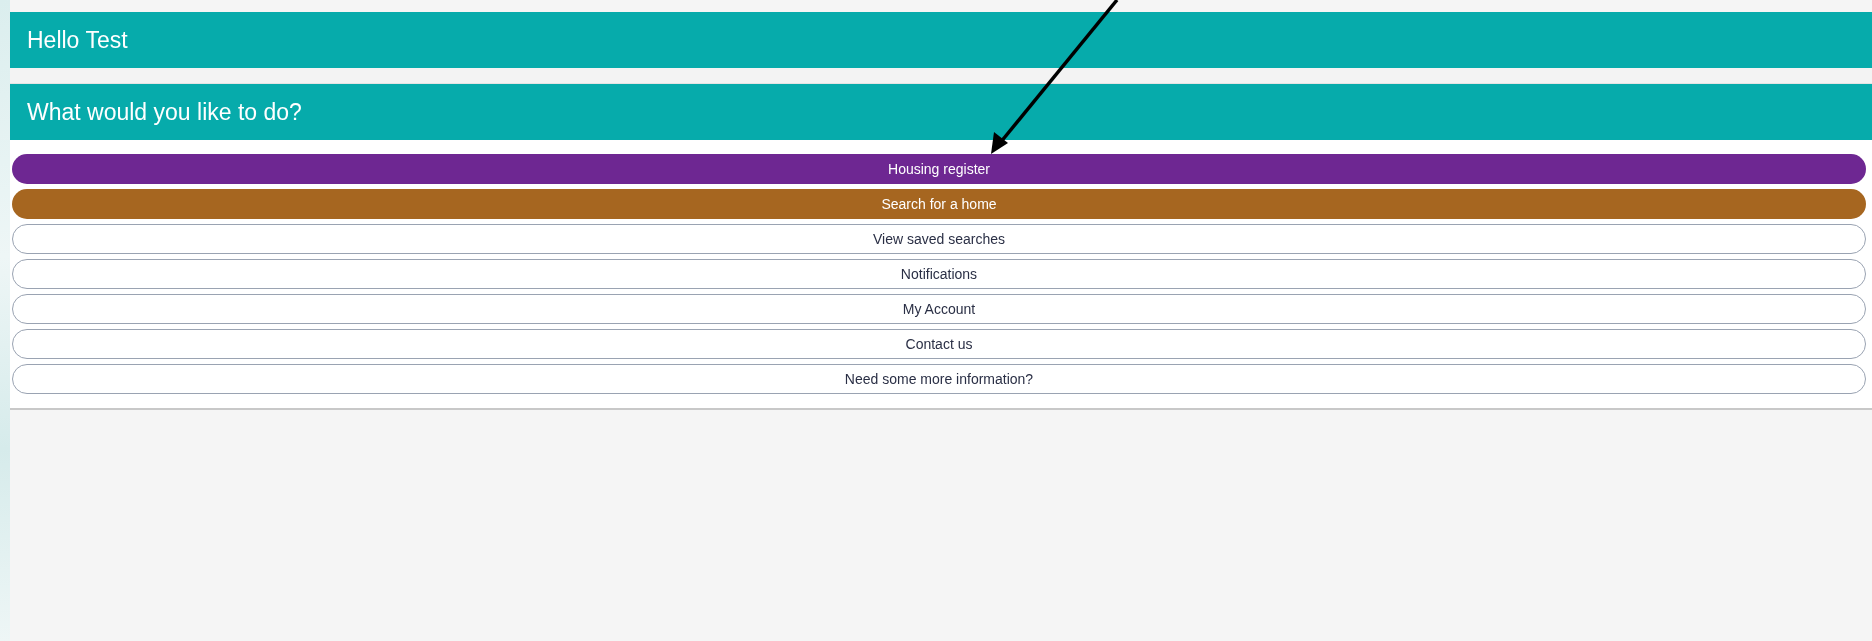 Image resolution: width=1872 pixels, height=641 pixels. What do you see at coordinates (939, 169) in the screenshot?
I see `action-button: Housing register` at bounding box center [939, 169].